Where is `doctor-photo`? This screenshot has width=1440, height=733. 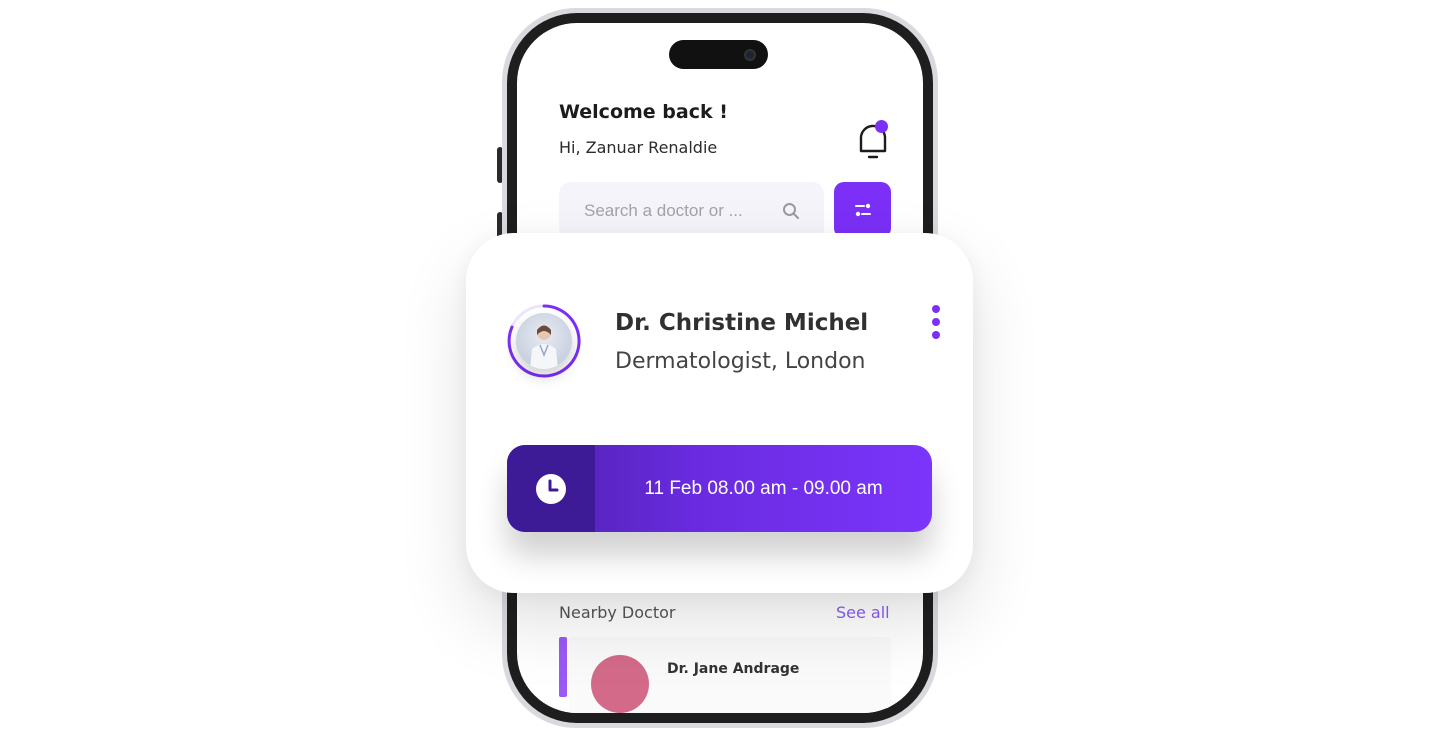
doctor-photo is located at coordinates (544, 347).